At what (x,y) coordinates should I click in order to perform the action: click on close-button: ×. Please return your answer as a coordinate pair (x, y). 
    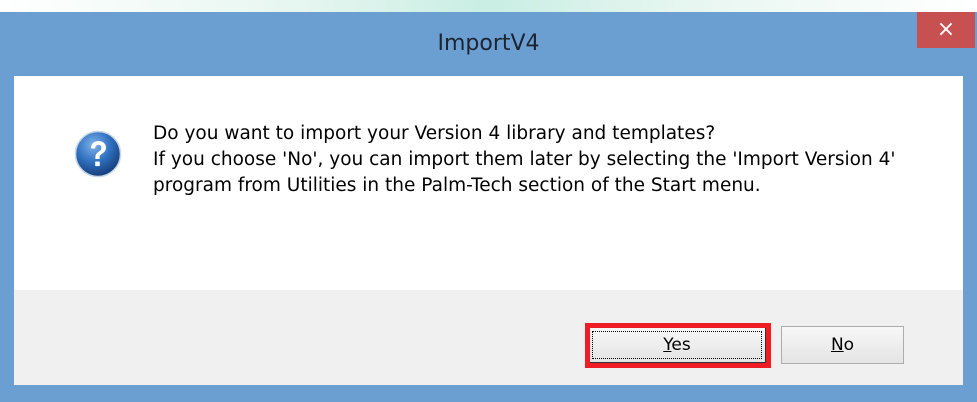
    Looking at the image, I should click on (946, 30).